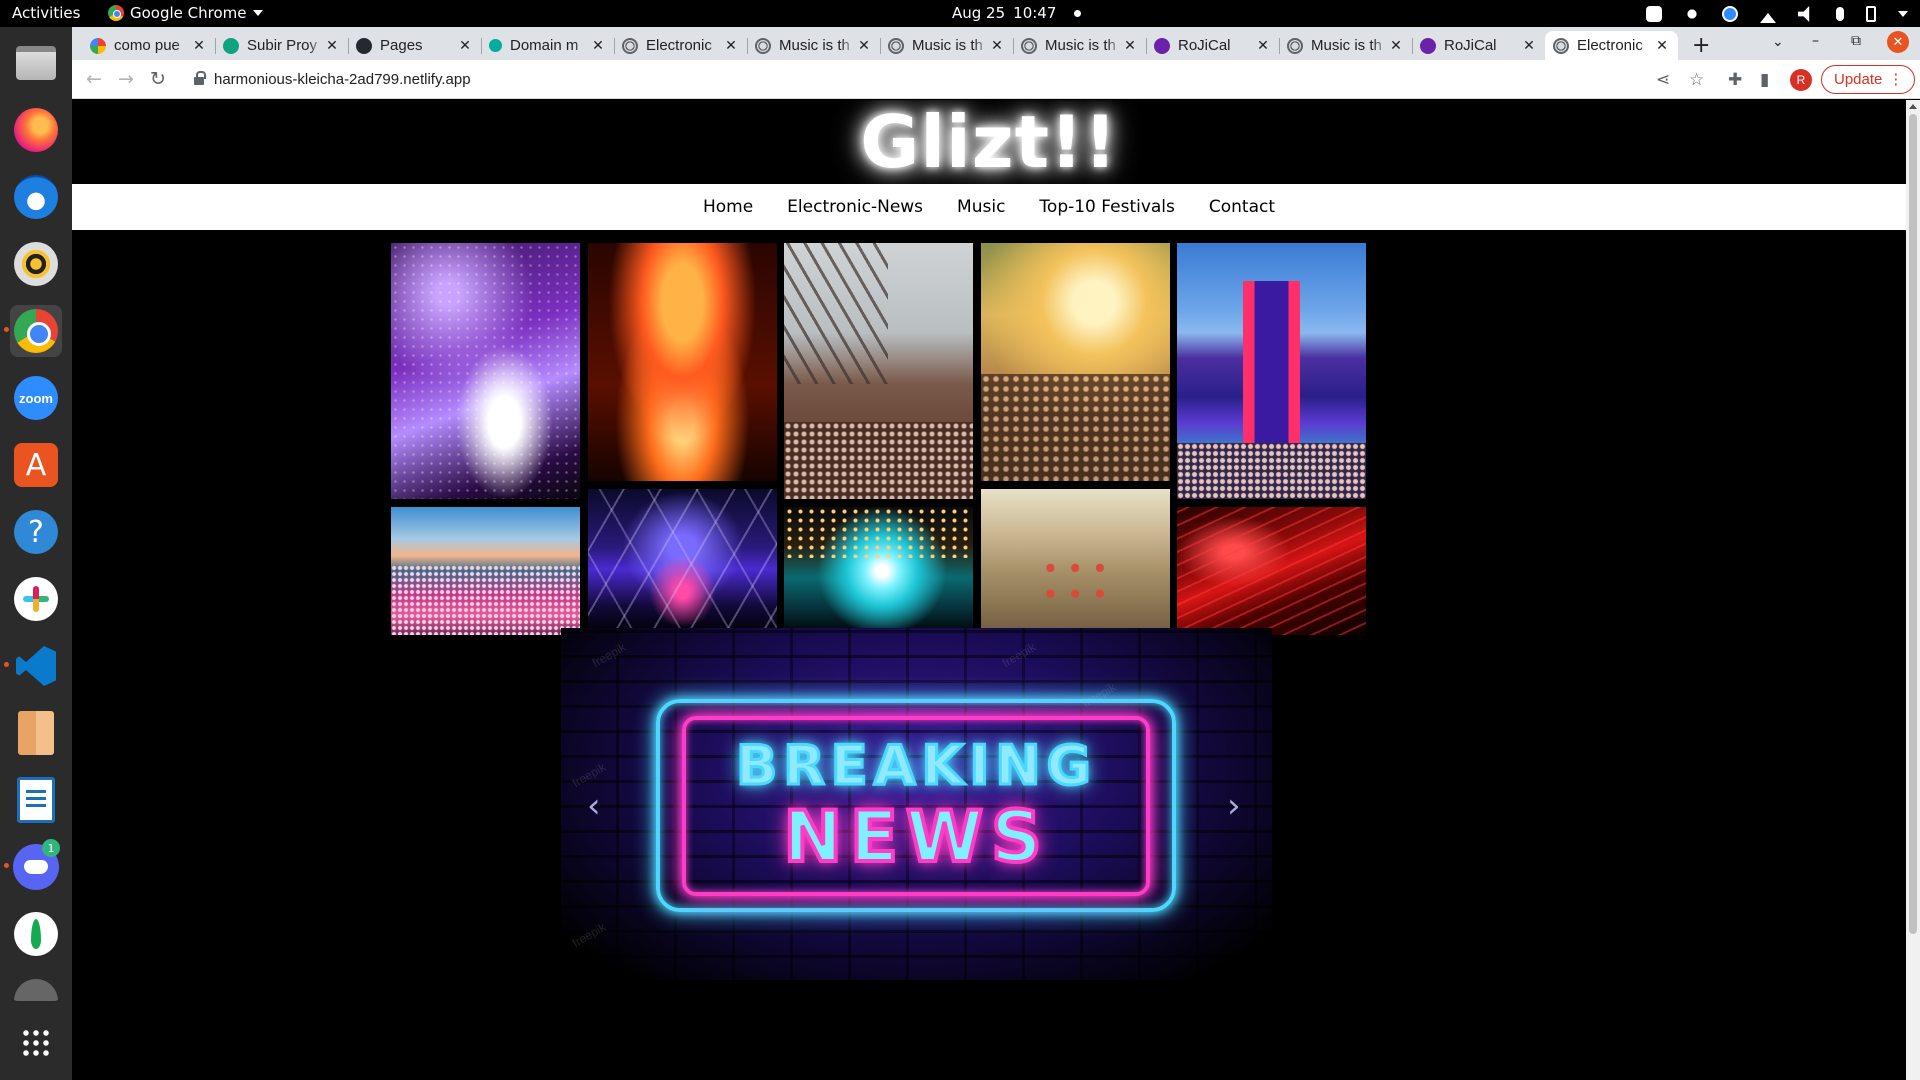 The width and height of the screenshot is (1920, 1080). I want to click on kebab-menu-icon: ⋮, so click(1895, 79).